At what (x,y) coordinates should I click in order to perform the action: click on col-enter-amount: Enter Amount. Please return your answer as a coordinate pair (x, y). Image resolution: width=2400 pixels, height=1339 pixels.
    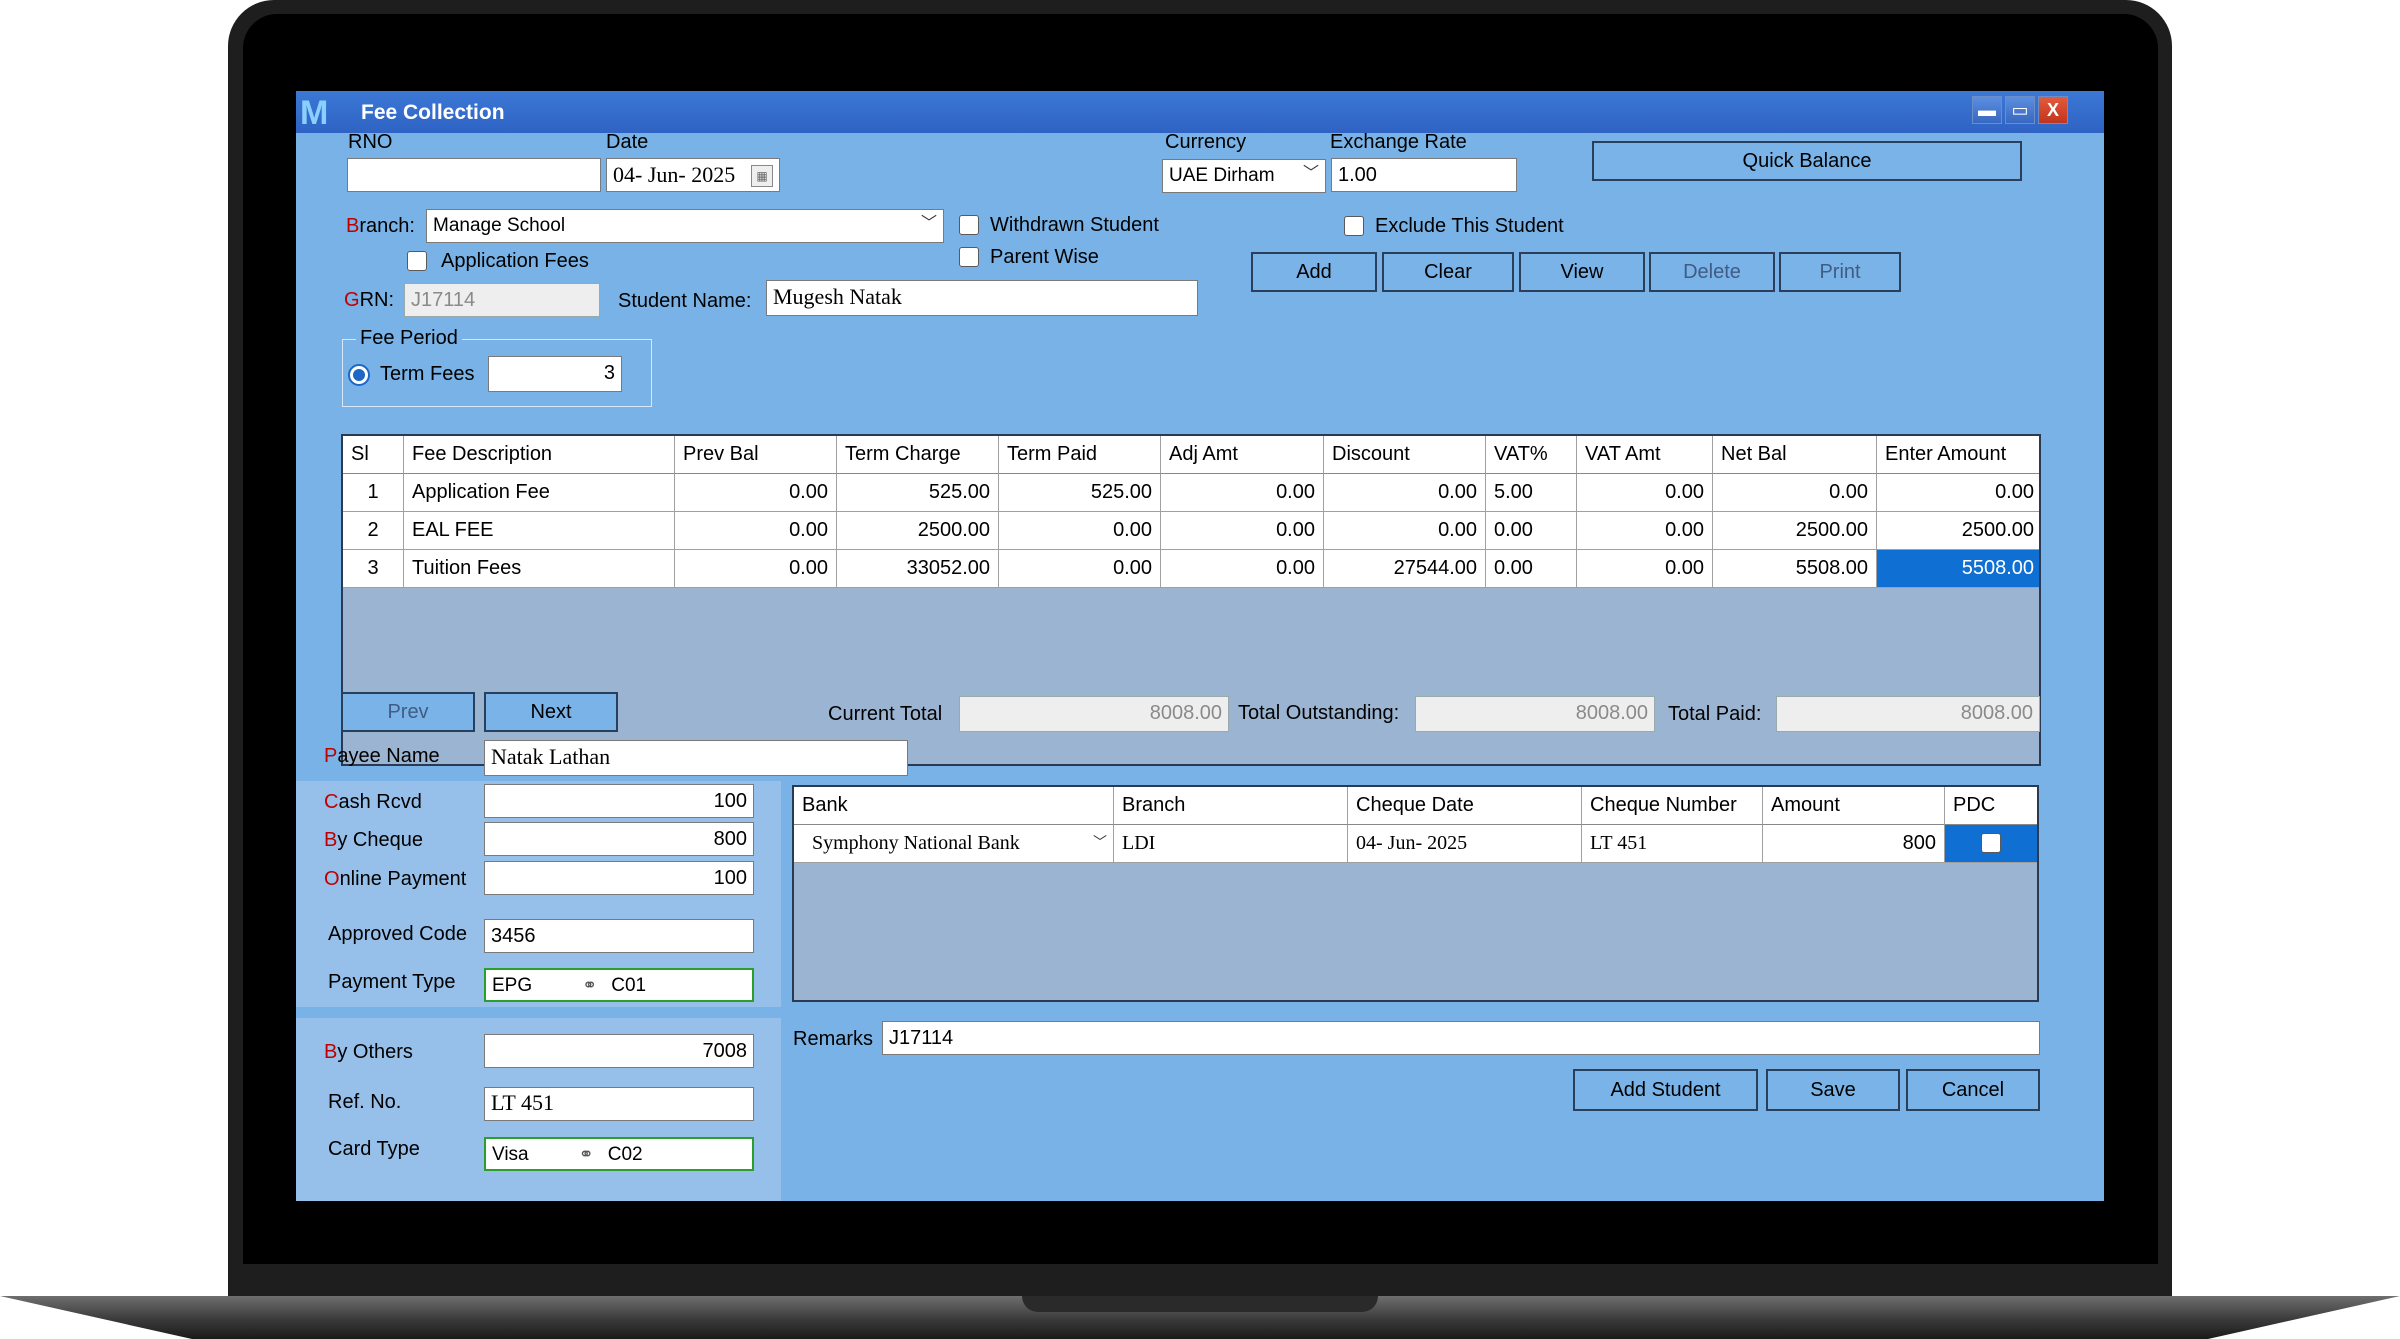
    Looking at the image, I should click on (1958, 455).